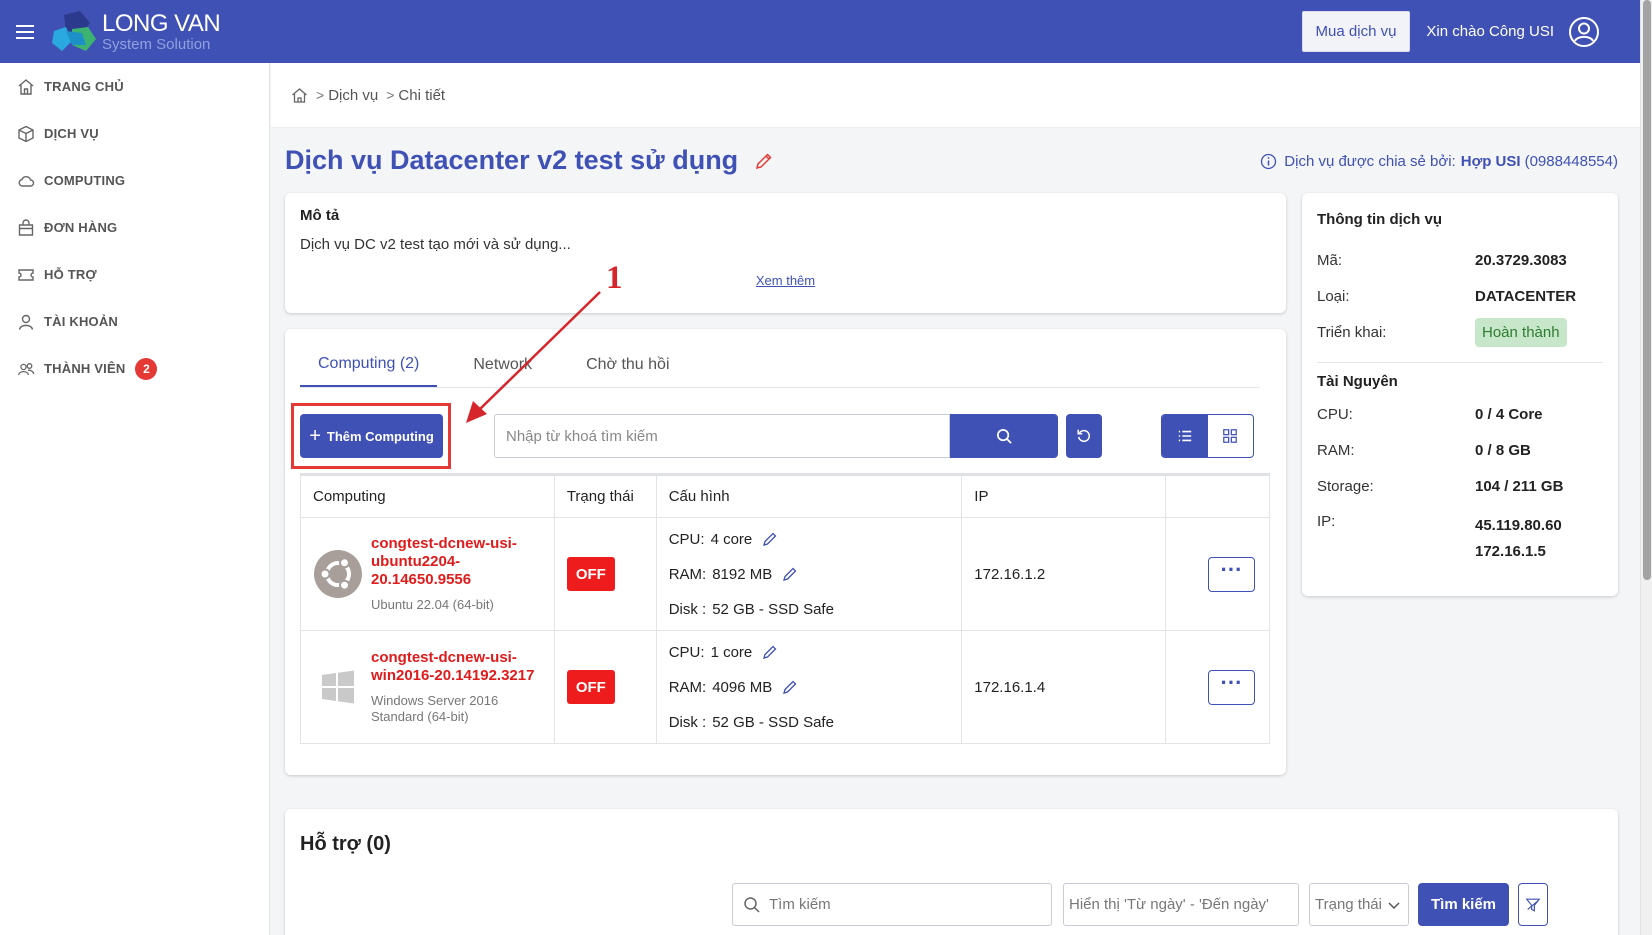 This screenshot has width=1652, height=935. Describe the element at coordinates (353, 95) in the screenshot. I see `breadcrumb-item-services: Dịch vụ` at that location.